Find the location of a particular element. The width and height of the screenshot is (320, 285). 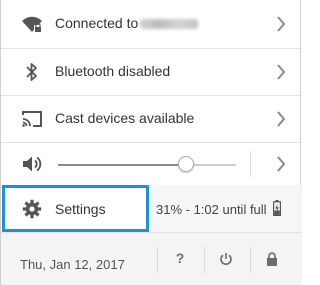

settings-highlight-box is located at coordinates (75, 208).